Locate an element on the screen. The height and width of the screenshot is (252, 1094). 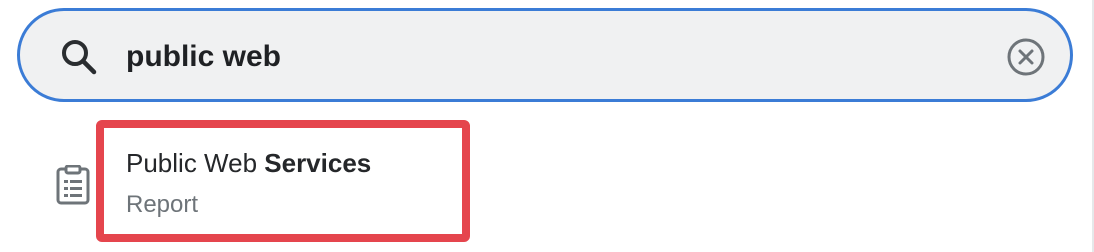
search-input is located at coordinates (556, 57).